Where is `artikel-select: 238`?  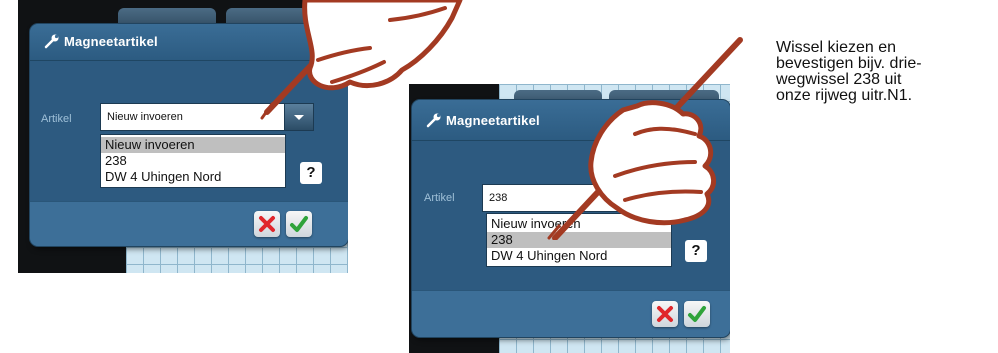
artikel-select: 238 is located at coordinates (589, 198).